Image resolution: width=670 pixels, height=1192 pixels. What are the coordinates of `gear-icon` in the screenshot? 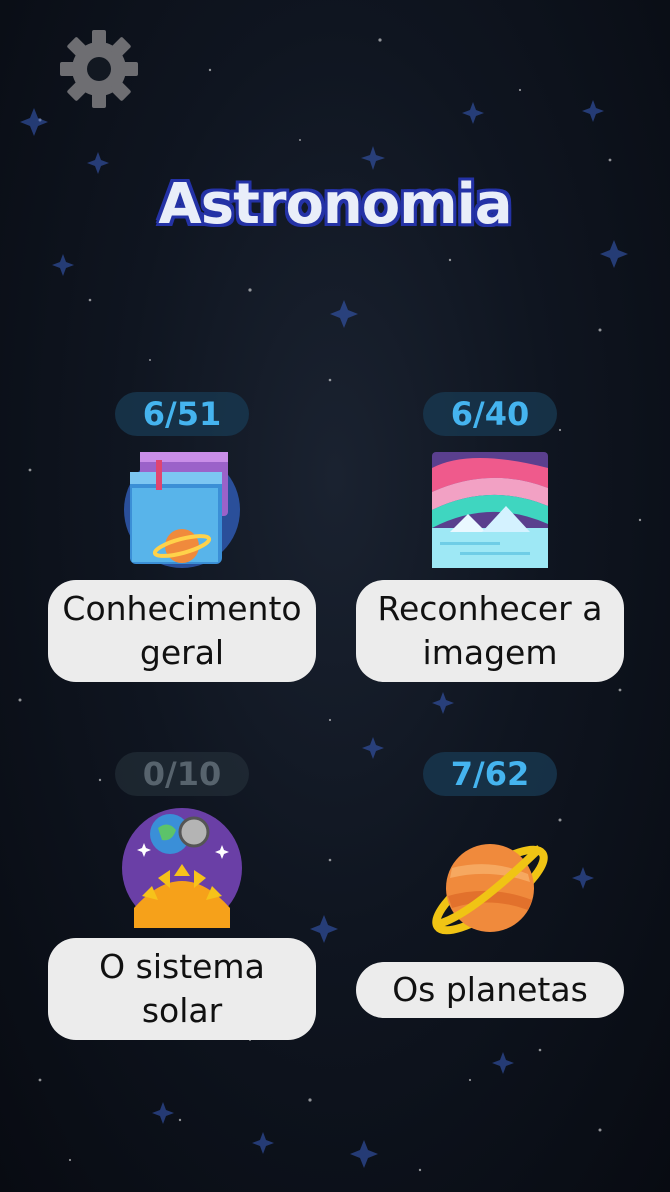 It's located at (99, 69).